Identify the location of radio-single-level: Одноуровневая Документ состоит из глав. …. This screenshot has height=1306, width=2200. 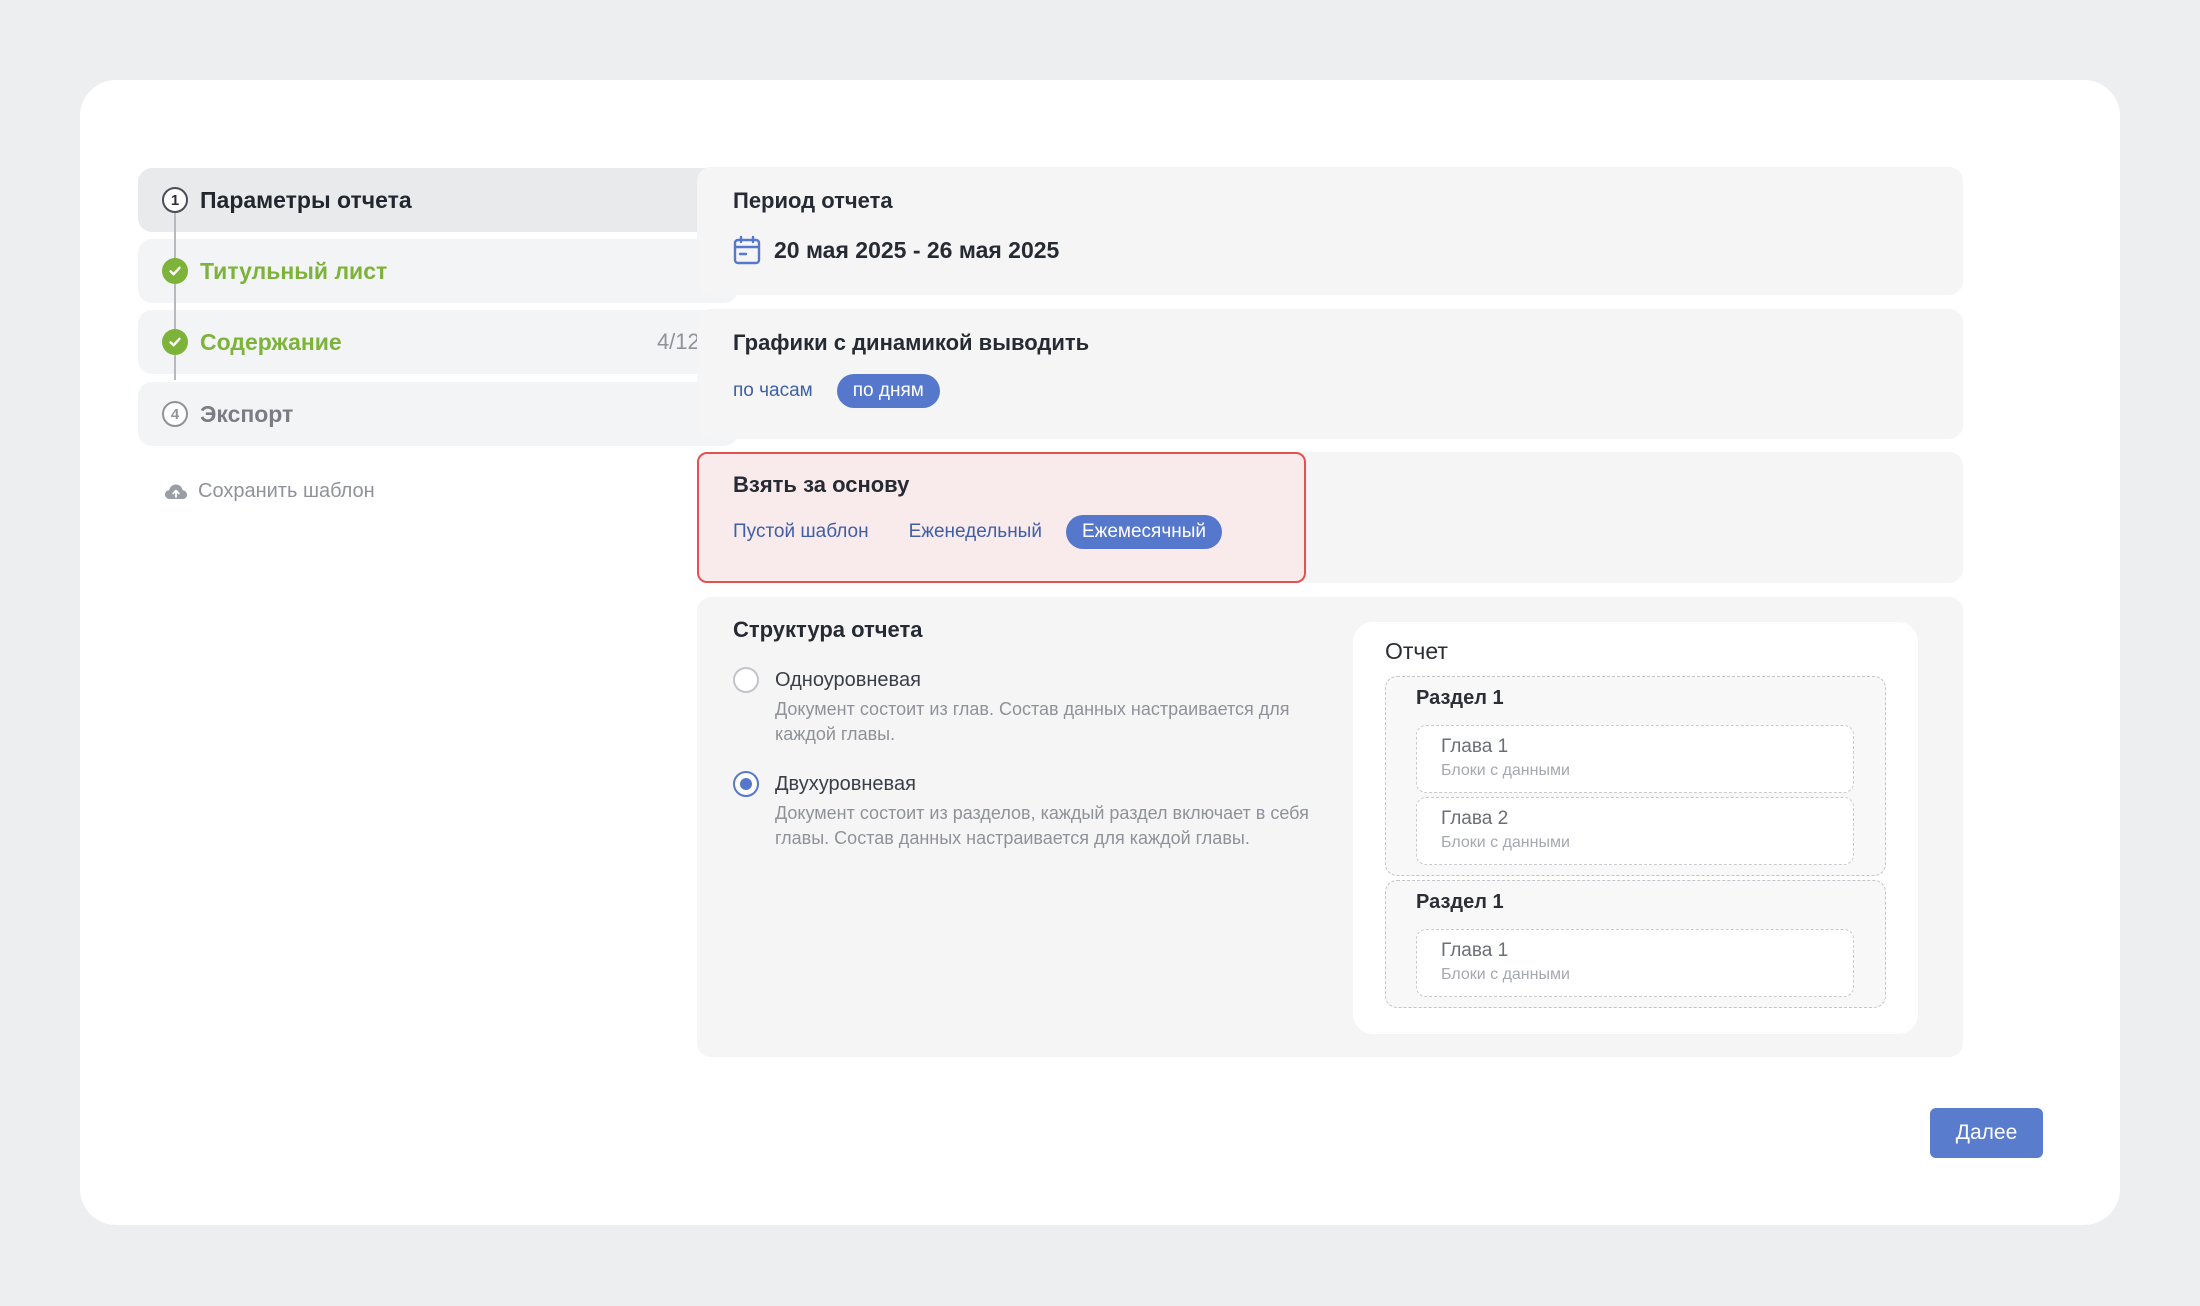
(1023, 707).